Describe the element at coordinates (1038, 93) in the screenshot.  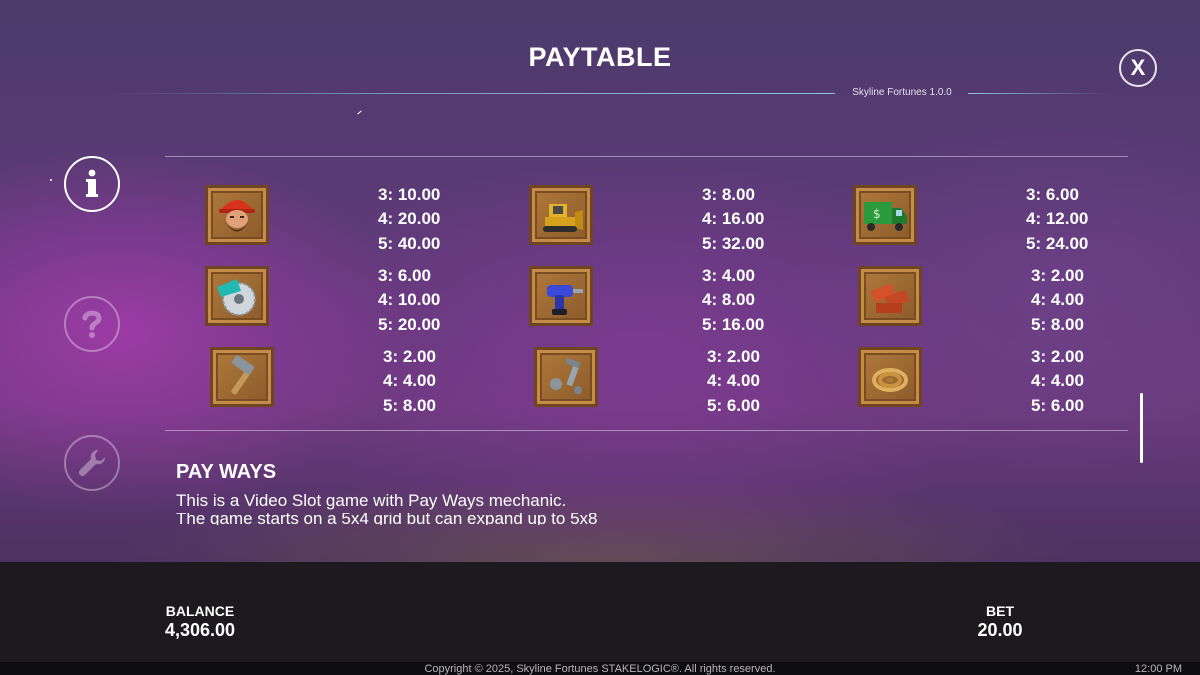
I see `header-divider-right` at that location.